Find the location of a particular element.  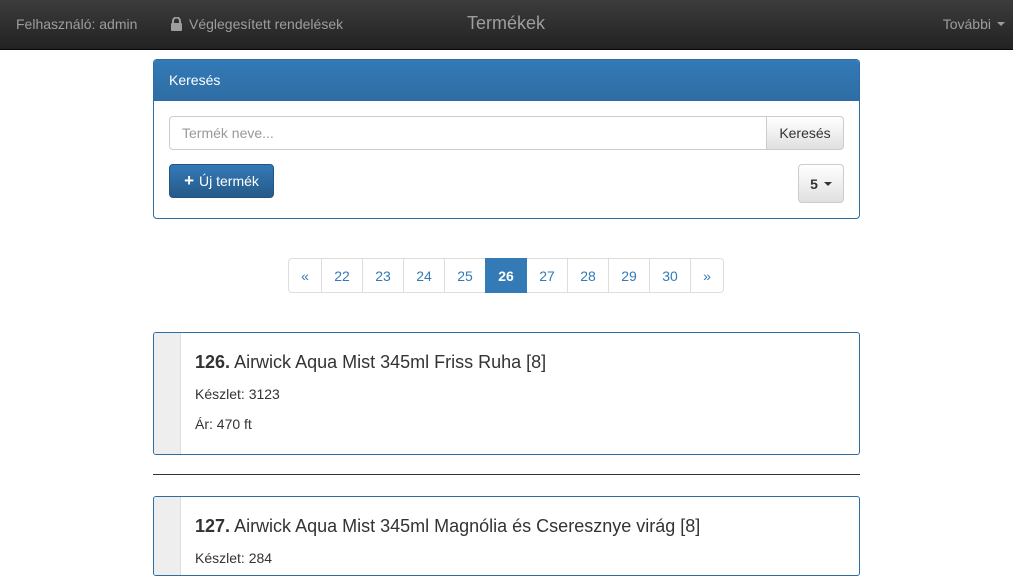

lock-icon is located at coordinates (176, 24).